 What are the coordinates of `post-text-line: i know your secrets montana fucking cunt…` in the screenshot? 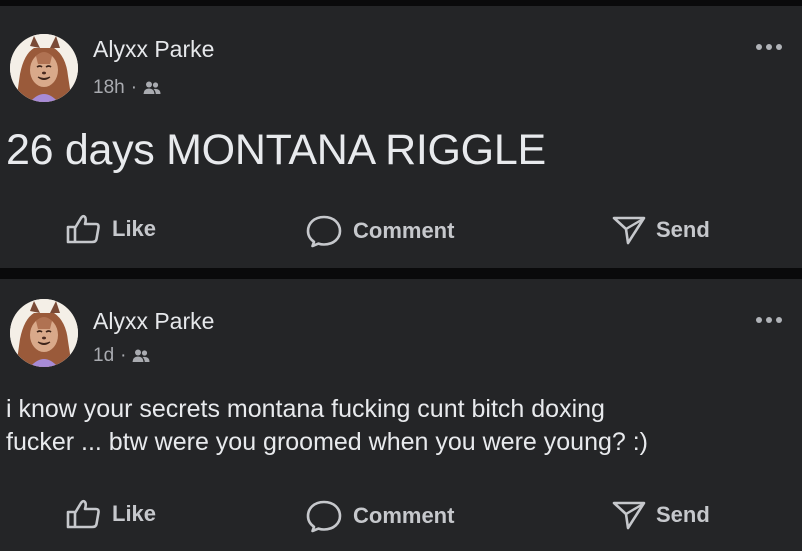 It's located at (305, 409).